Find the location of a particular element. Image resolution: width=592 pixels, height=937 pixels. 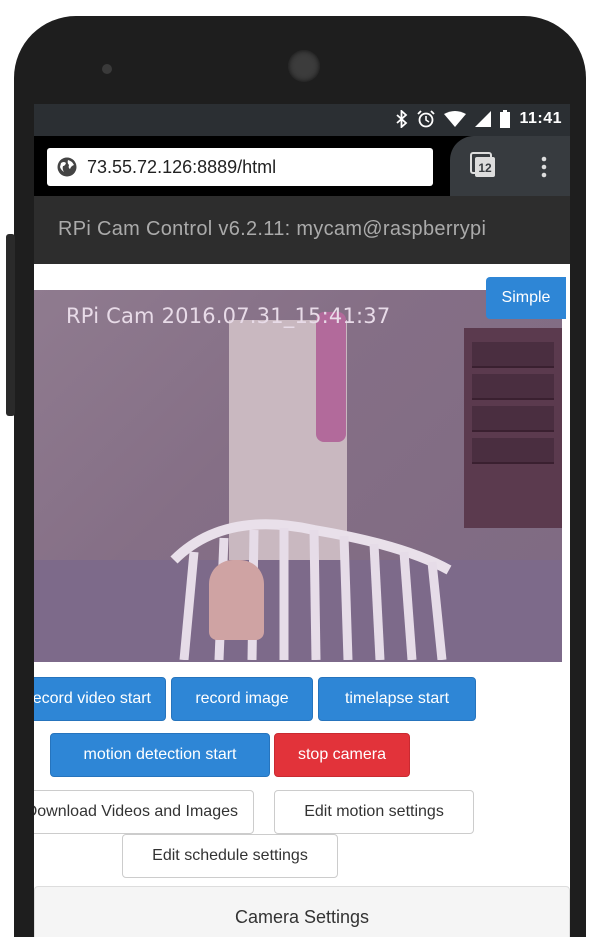

wifi-icon is located at coordinates (455, 119).